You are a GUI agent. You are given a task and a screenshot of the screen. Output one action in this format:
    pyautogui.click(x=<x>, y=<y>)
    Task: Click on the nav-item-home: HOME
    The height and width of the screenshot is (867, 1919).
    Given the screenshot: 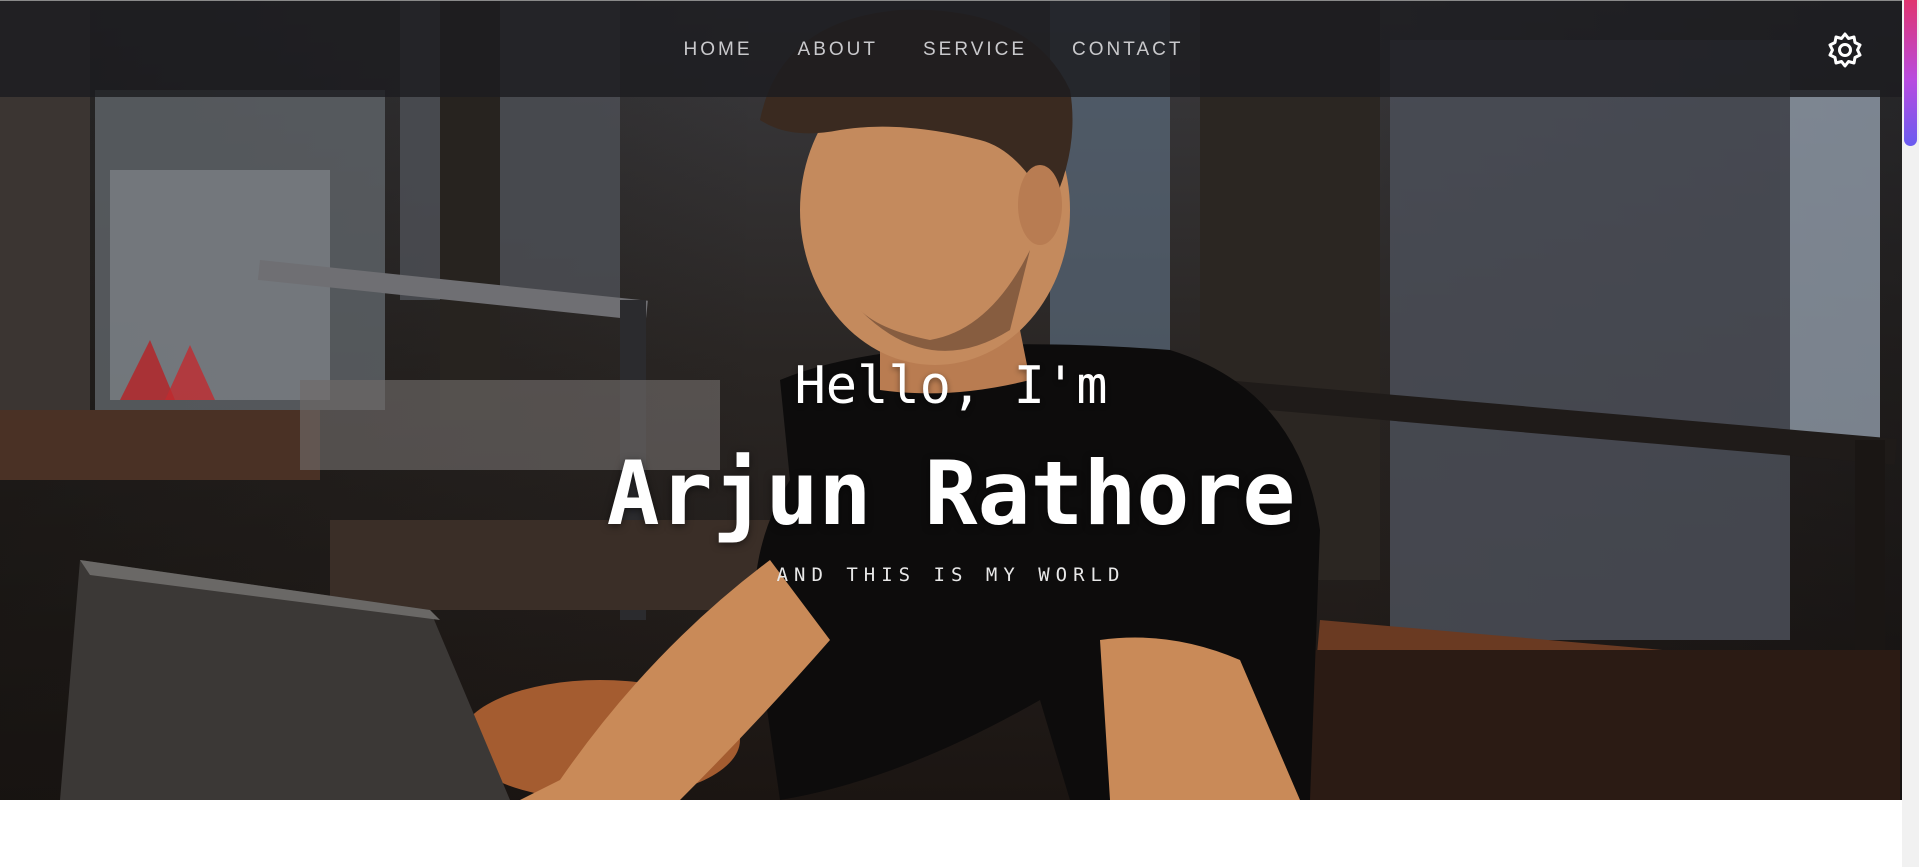 What is the action you would take?
    pyautogui.click(x=718, y=50)
    